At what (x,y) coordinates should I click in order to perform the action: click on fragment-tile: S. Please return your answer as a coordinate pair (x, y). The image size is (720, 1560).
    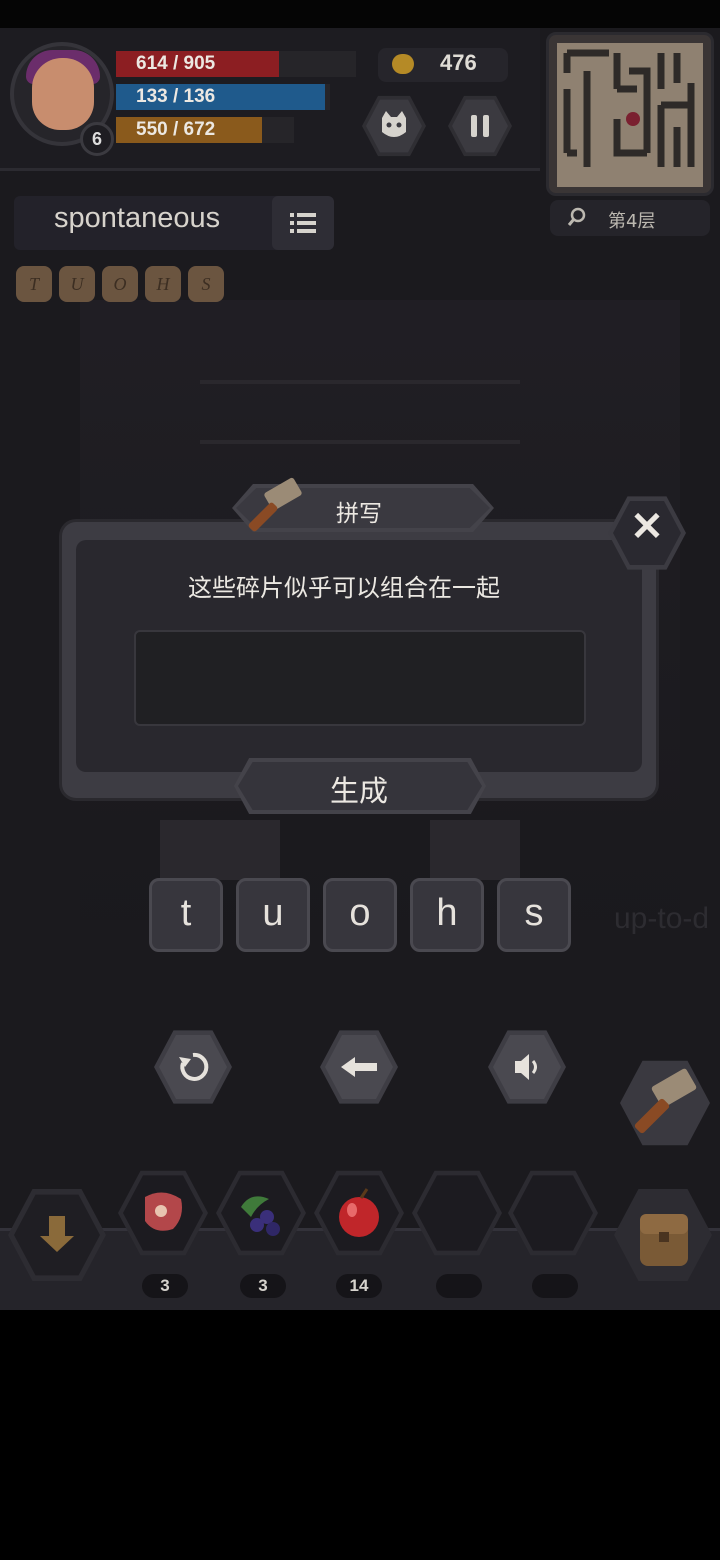
    Looking at the image, I should click on (206, 284).